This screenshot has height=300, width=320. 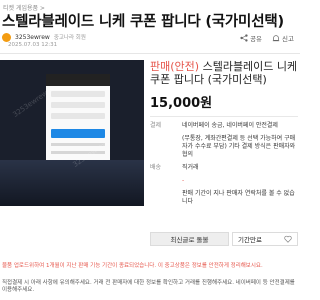 I want to click on price: 15,000원, so click(x=181, y=103).